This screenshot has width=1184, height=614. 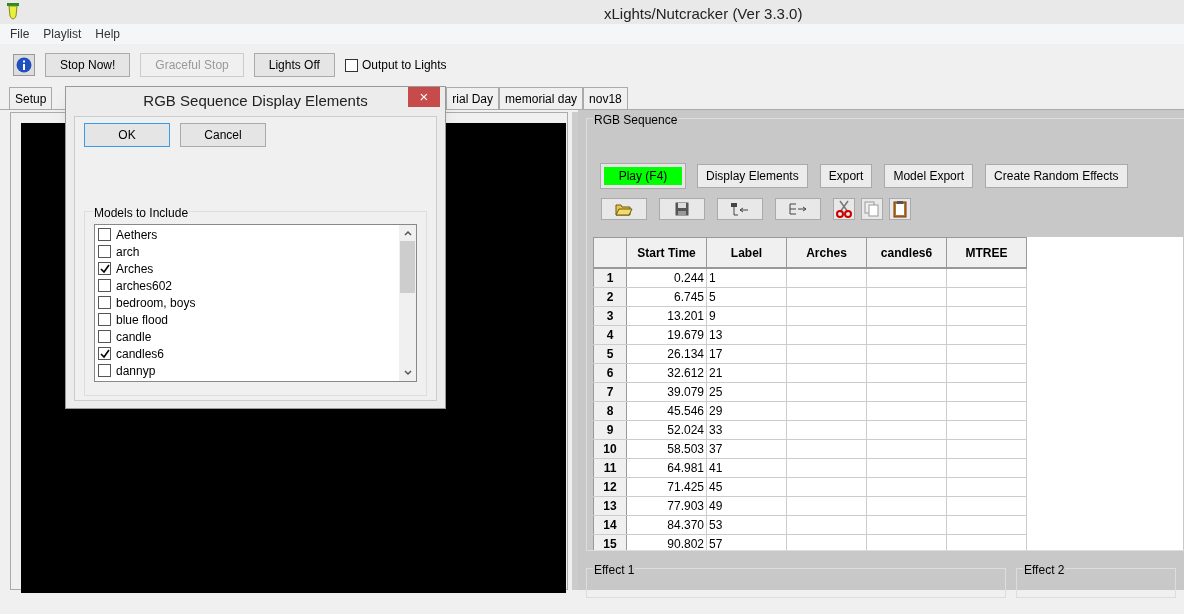 What do you see at coordinates (703, 14) in the screenshot?
I see `window-title: xLights/Nutcracker (Ver 3.3.0)` at bounding box center [703, 14].